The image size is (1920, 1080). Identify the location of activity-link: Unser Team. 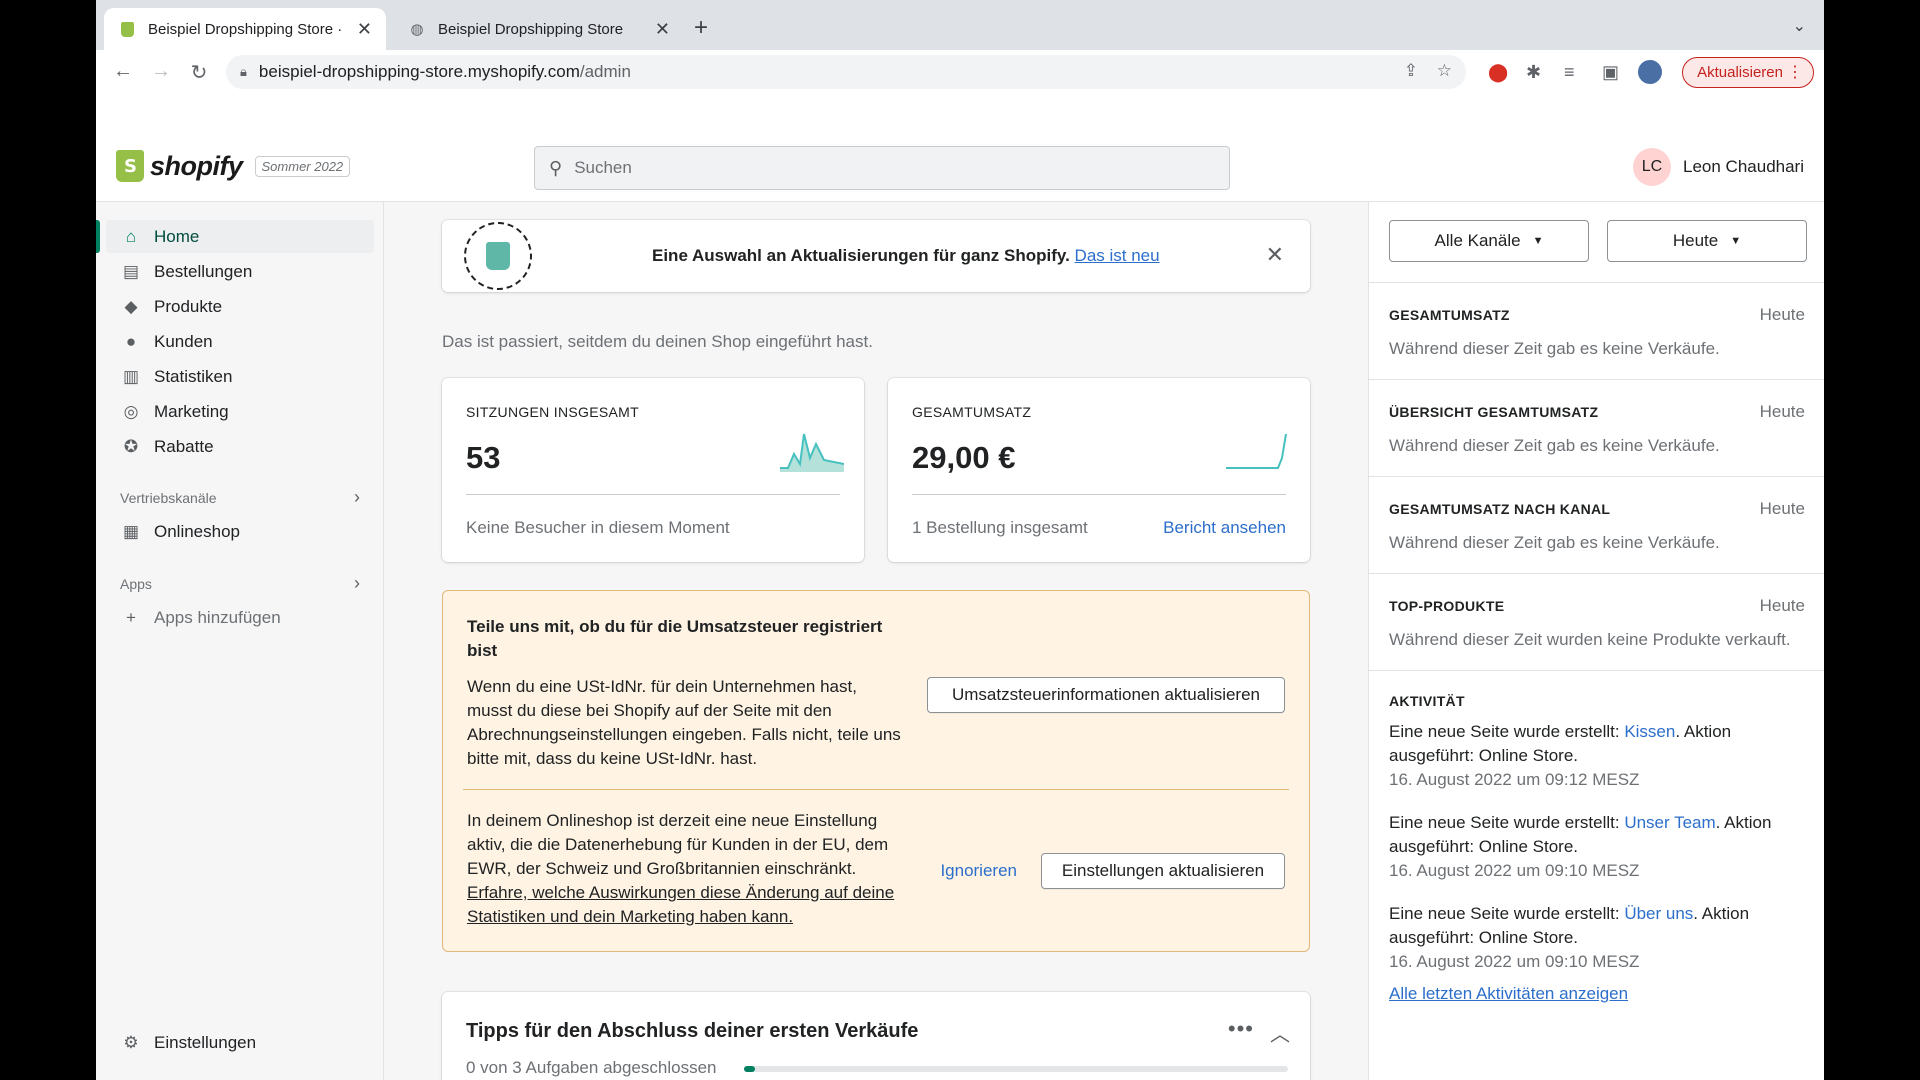
(1669, 822).